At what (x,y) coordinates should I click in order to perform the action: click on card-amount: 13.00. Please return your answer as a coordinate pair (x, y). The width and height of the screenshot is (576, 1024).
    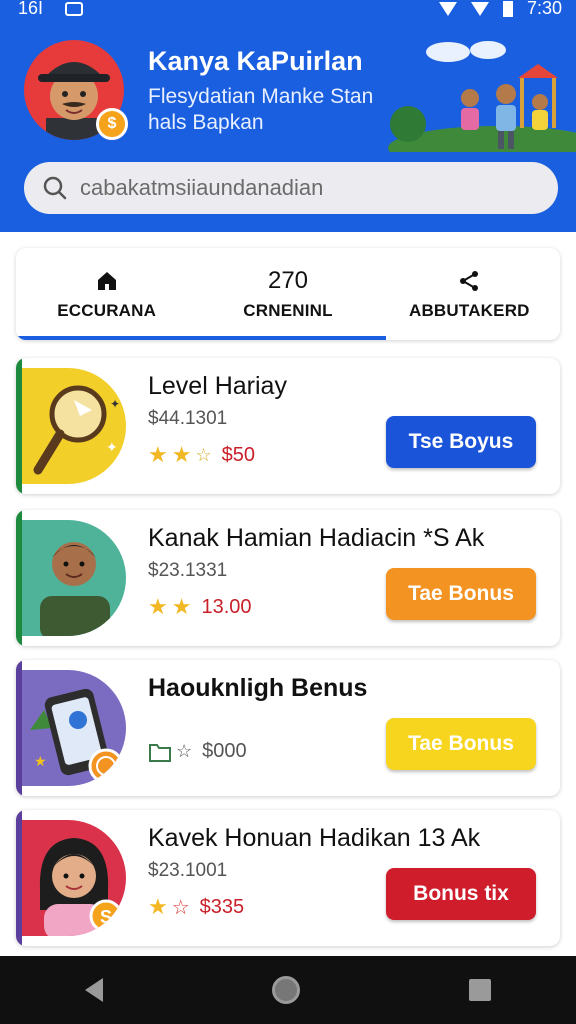
    Looking at the image, I should click on (226, 606).